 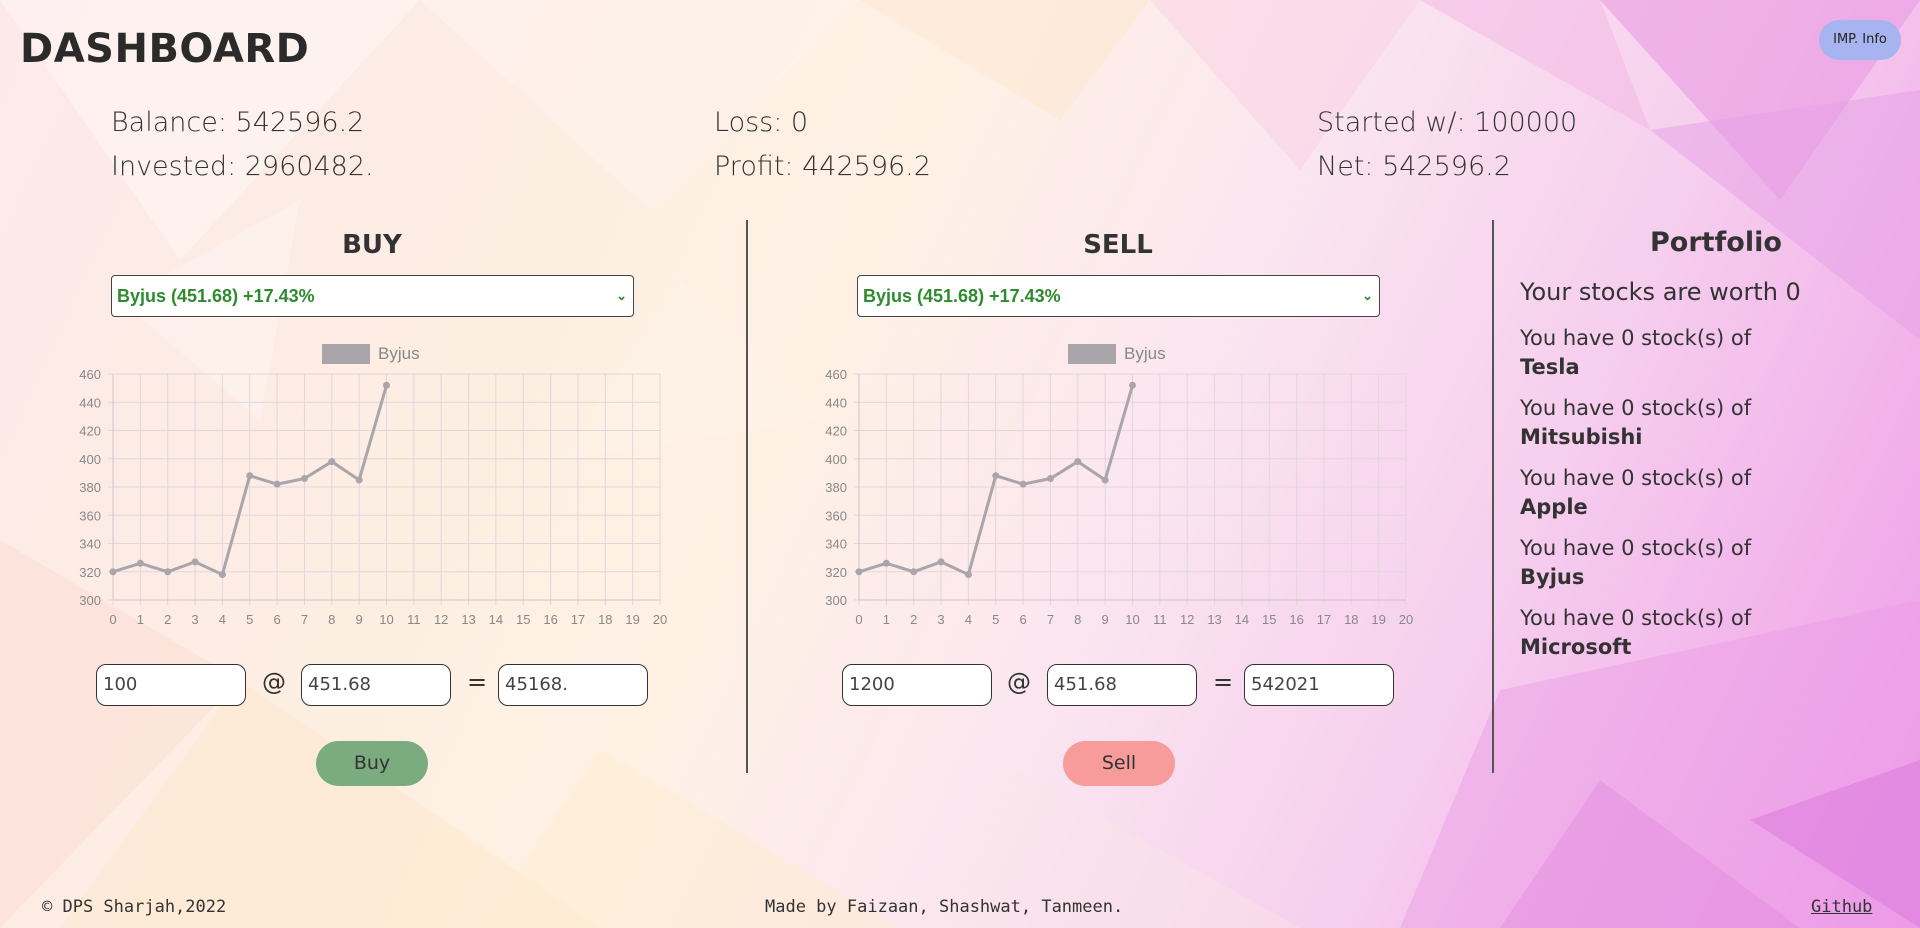 I want to click on buy-button: Buy, so click(x=372, y=763).